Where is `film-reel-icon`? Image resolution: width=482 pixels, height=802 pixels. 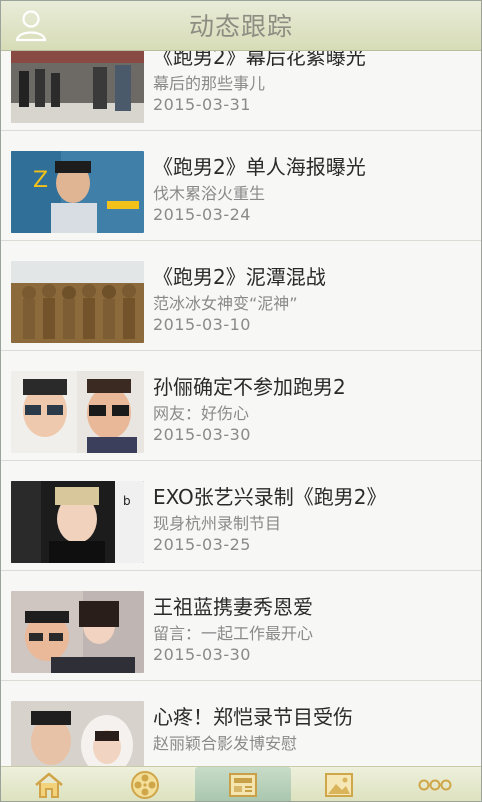 film-reel-icon is located at coordinates (145, 784).